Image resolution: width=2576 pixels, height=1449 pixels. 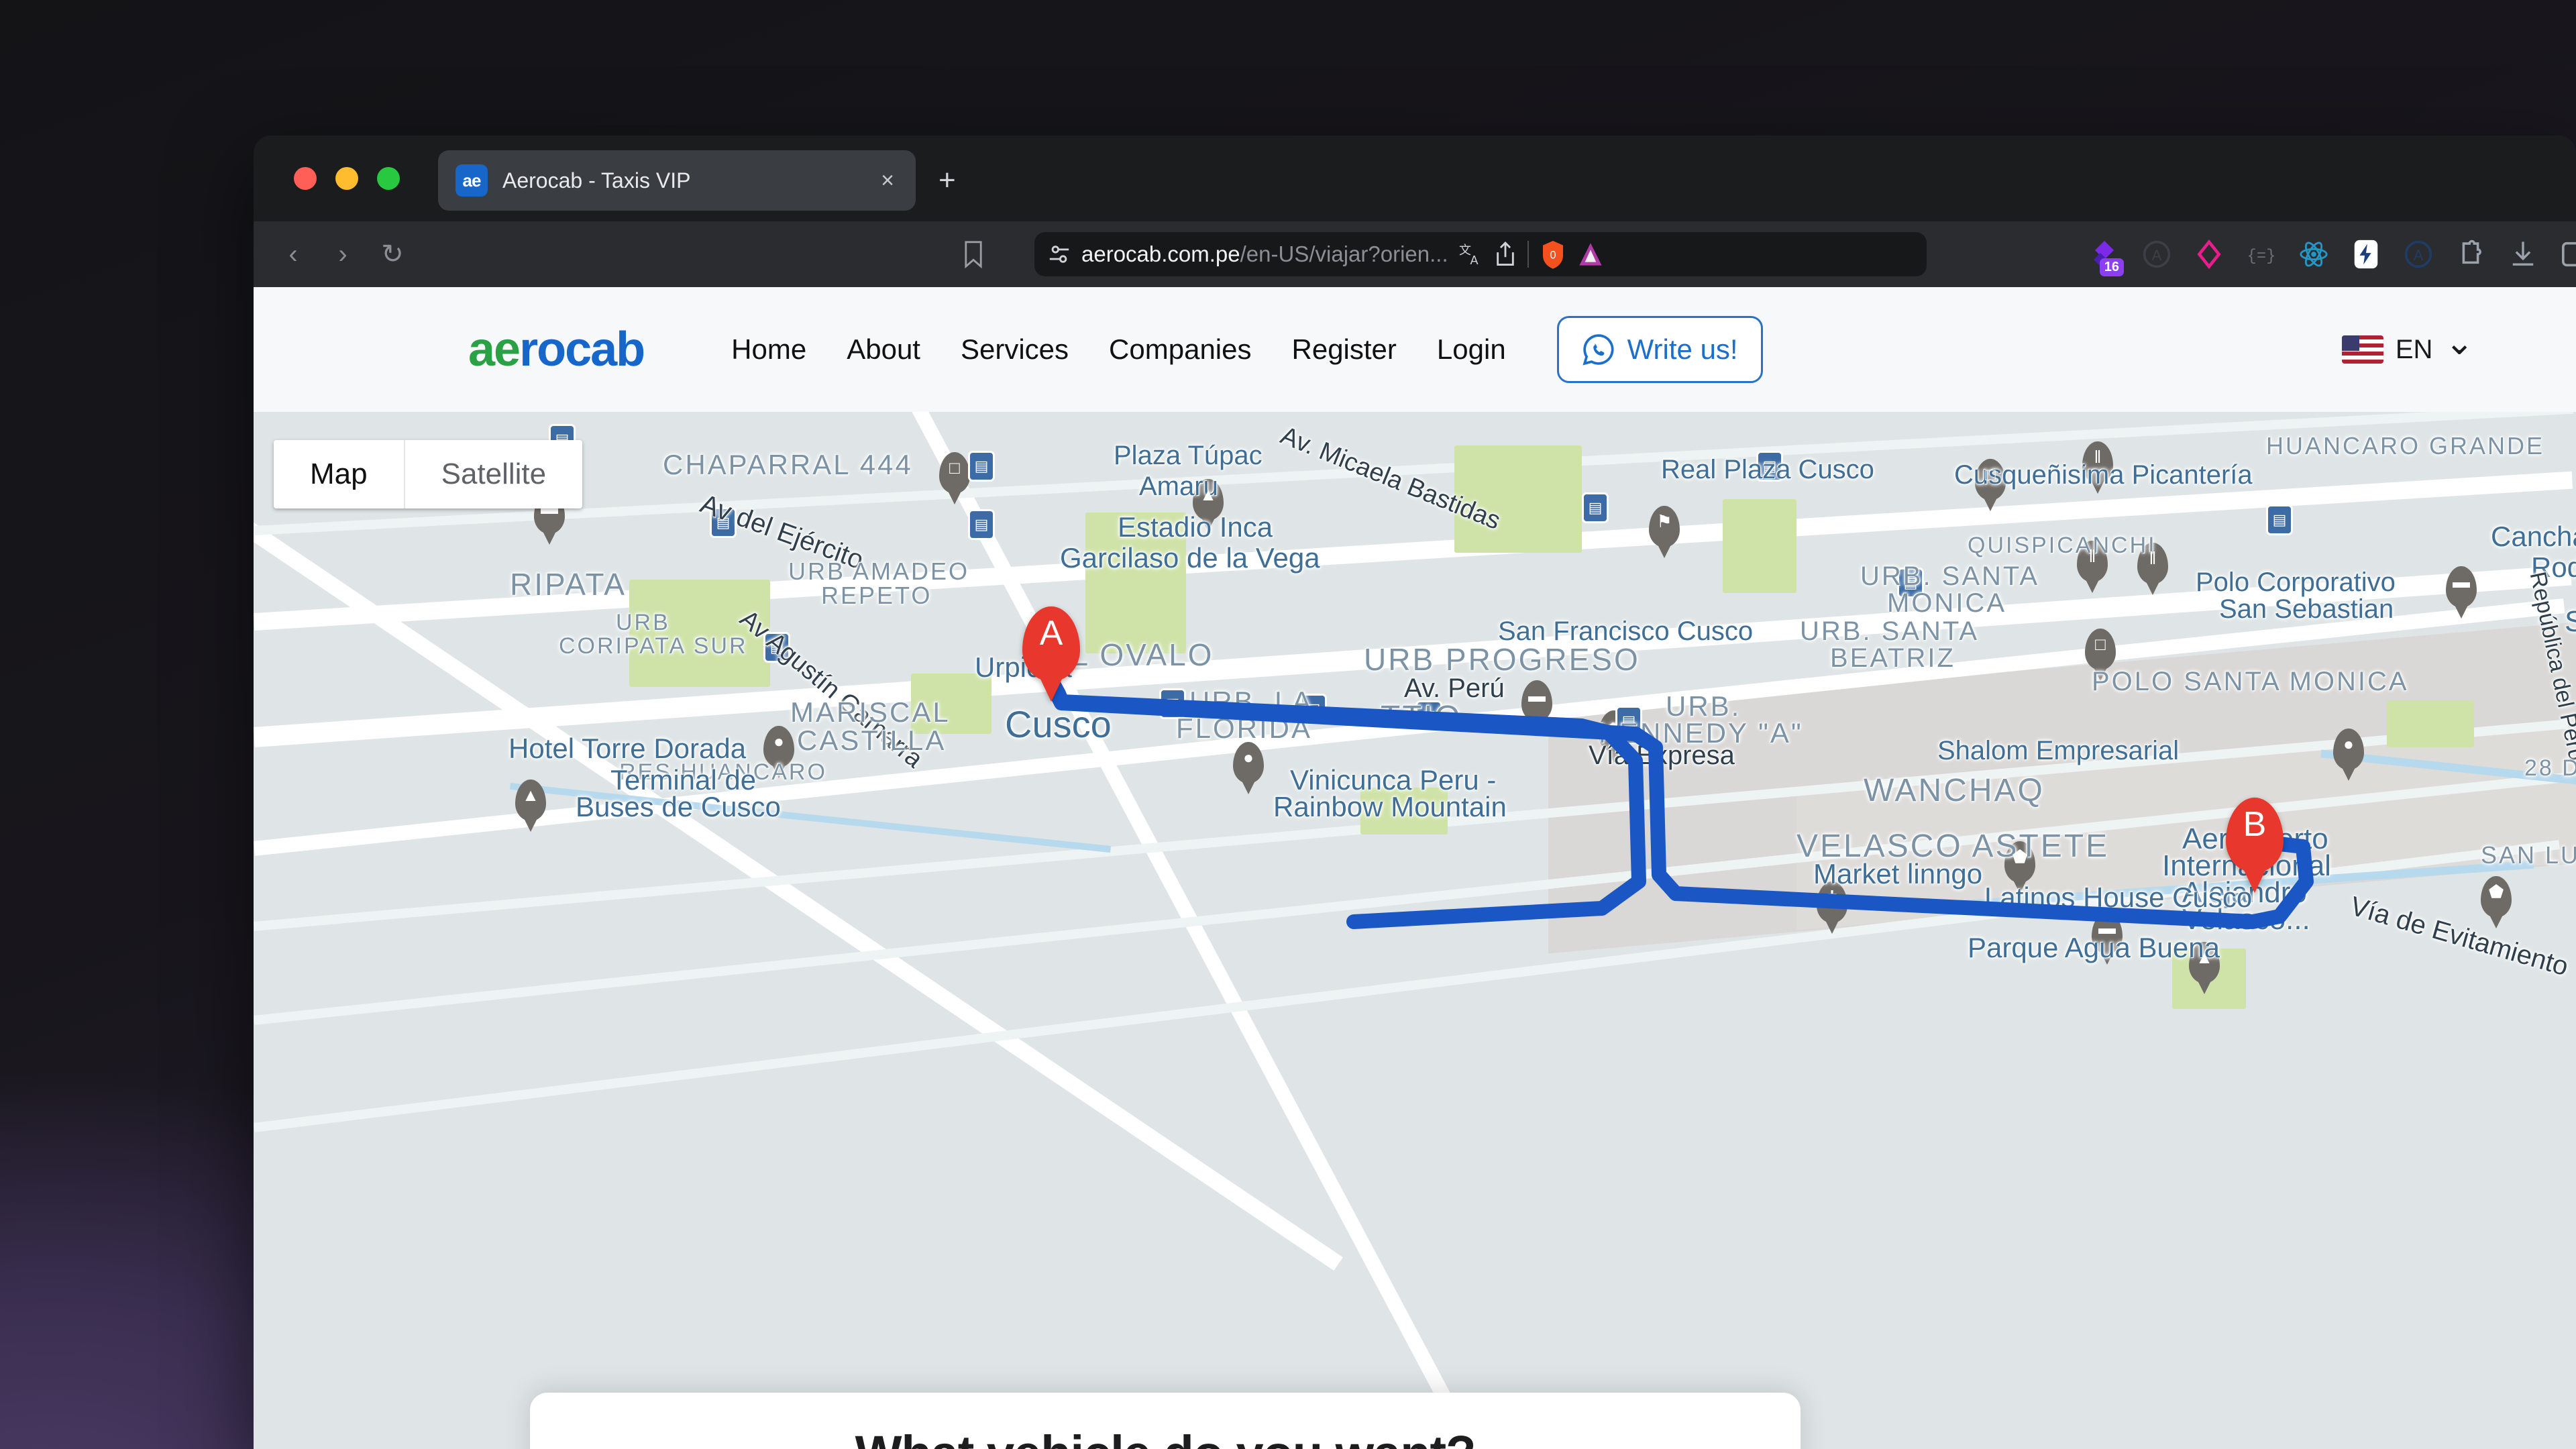 What do you see at coordinates (2255, 824) in the screenshot?
I see `destination-marker-label: B` at bounding box center [2255, 824].